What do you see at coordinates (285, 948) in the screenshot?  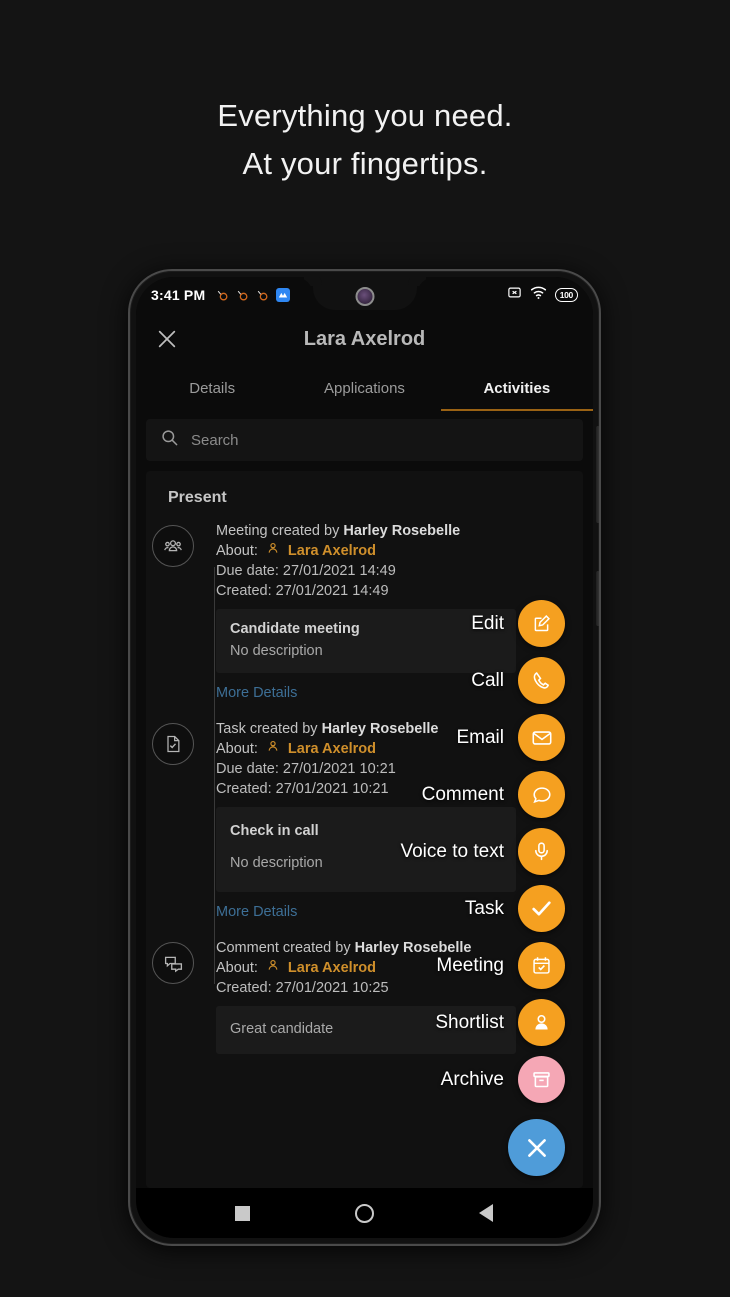 I see `entry-created-by-prefix: Comment created by` at bounding box center [285, 948].